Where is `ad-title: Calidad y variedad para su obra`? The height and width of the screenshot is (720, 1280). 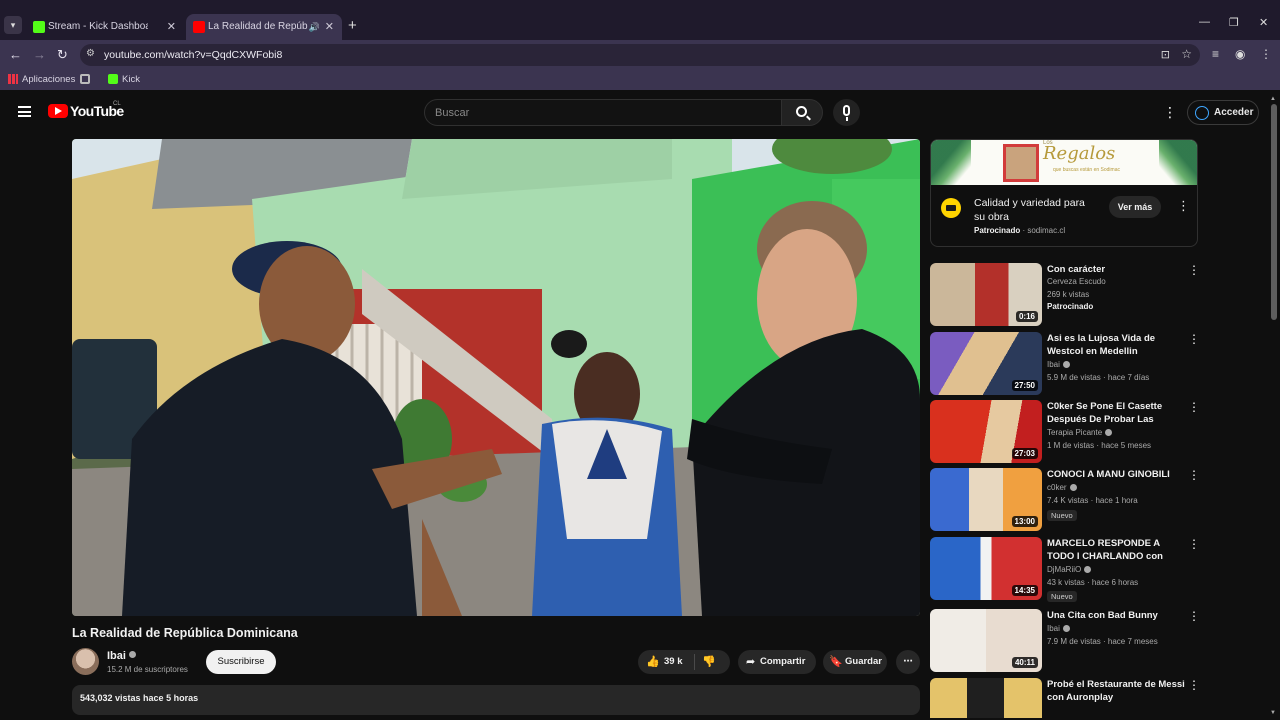 ad-title: Calidad y variedad para su obra is located at coordinates (1034, 210).